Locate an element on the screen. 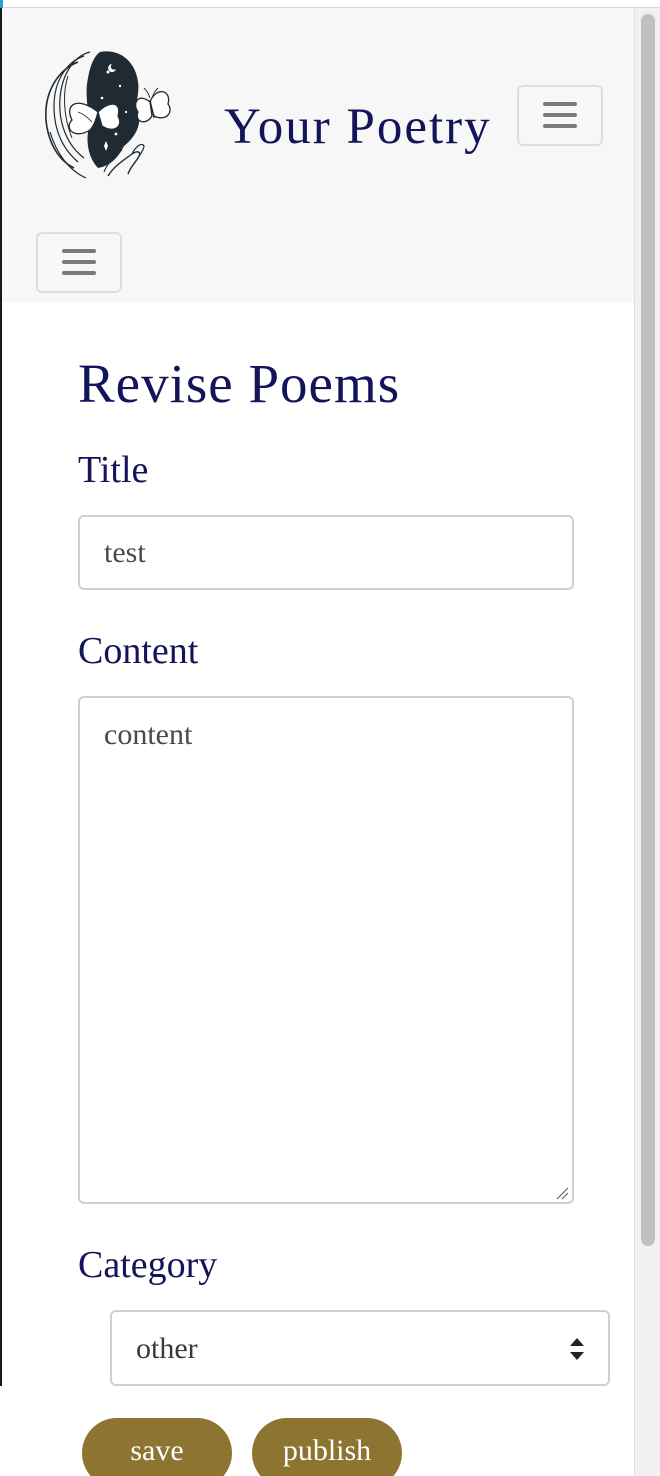  window-top-edge is located at coordinates (330, 4).